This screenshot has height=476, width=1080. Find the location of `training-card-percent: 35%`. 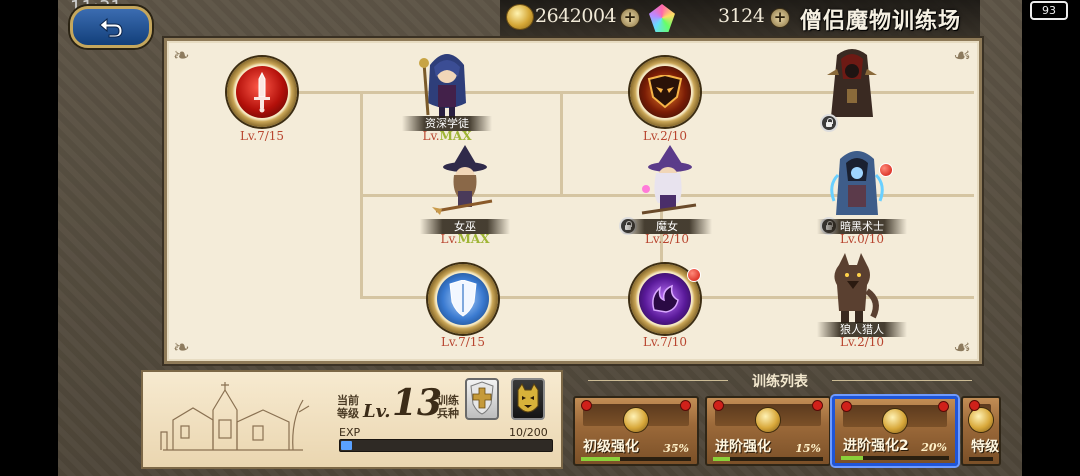

training-card-percent: 35% is located at coordinates (676, 448).